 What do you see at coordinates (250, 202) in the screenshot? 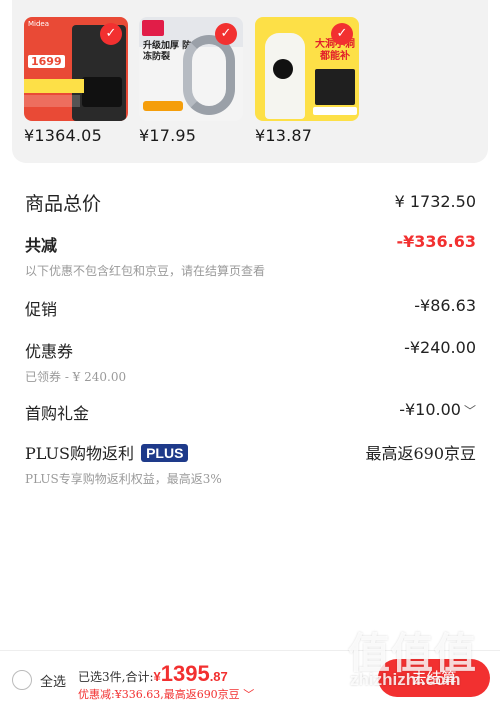
I see `goods-total-row: 商品总价 ¥ 1732.50` at bounding box center [250, 202].